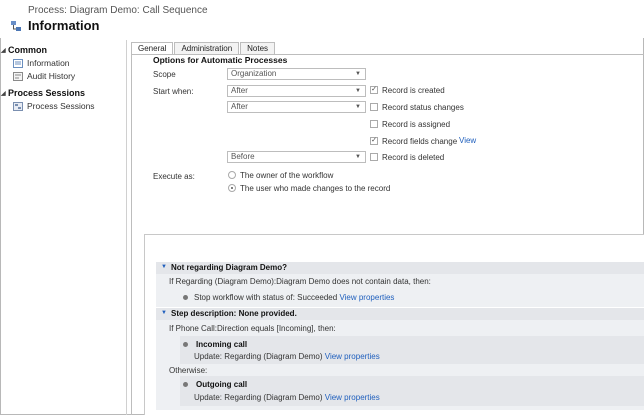 Image resolution: width=644 pixels, height=415 pixels. I want to click on sidebar-item-audit-history: Audit History, so click(62, 76).